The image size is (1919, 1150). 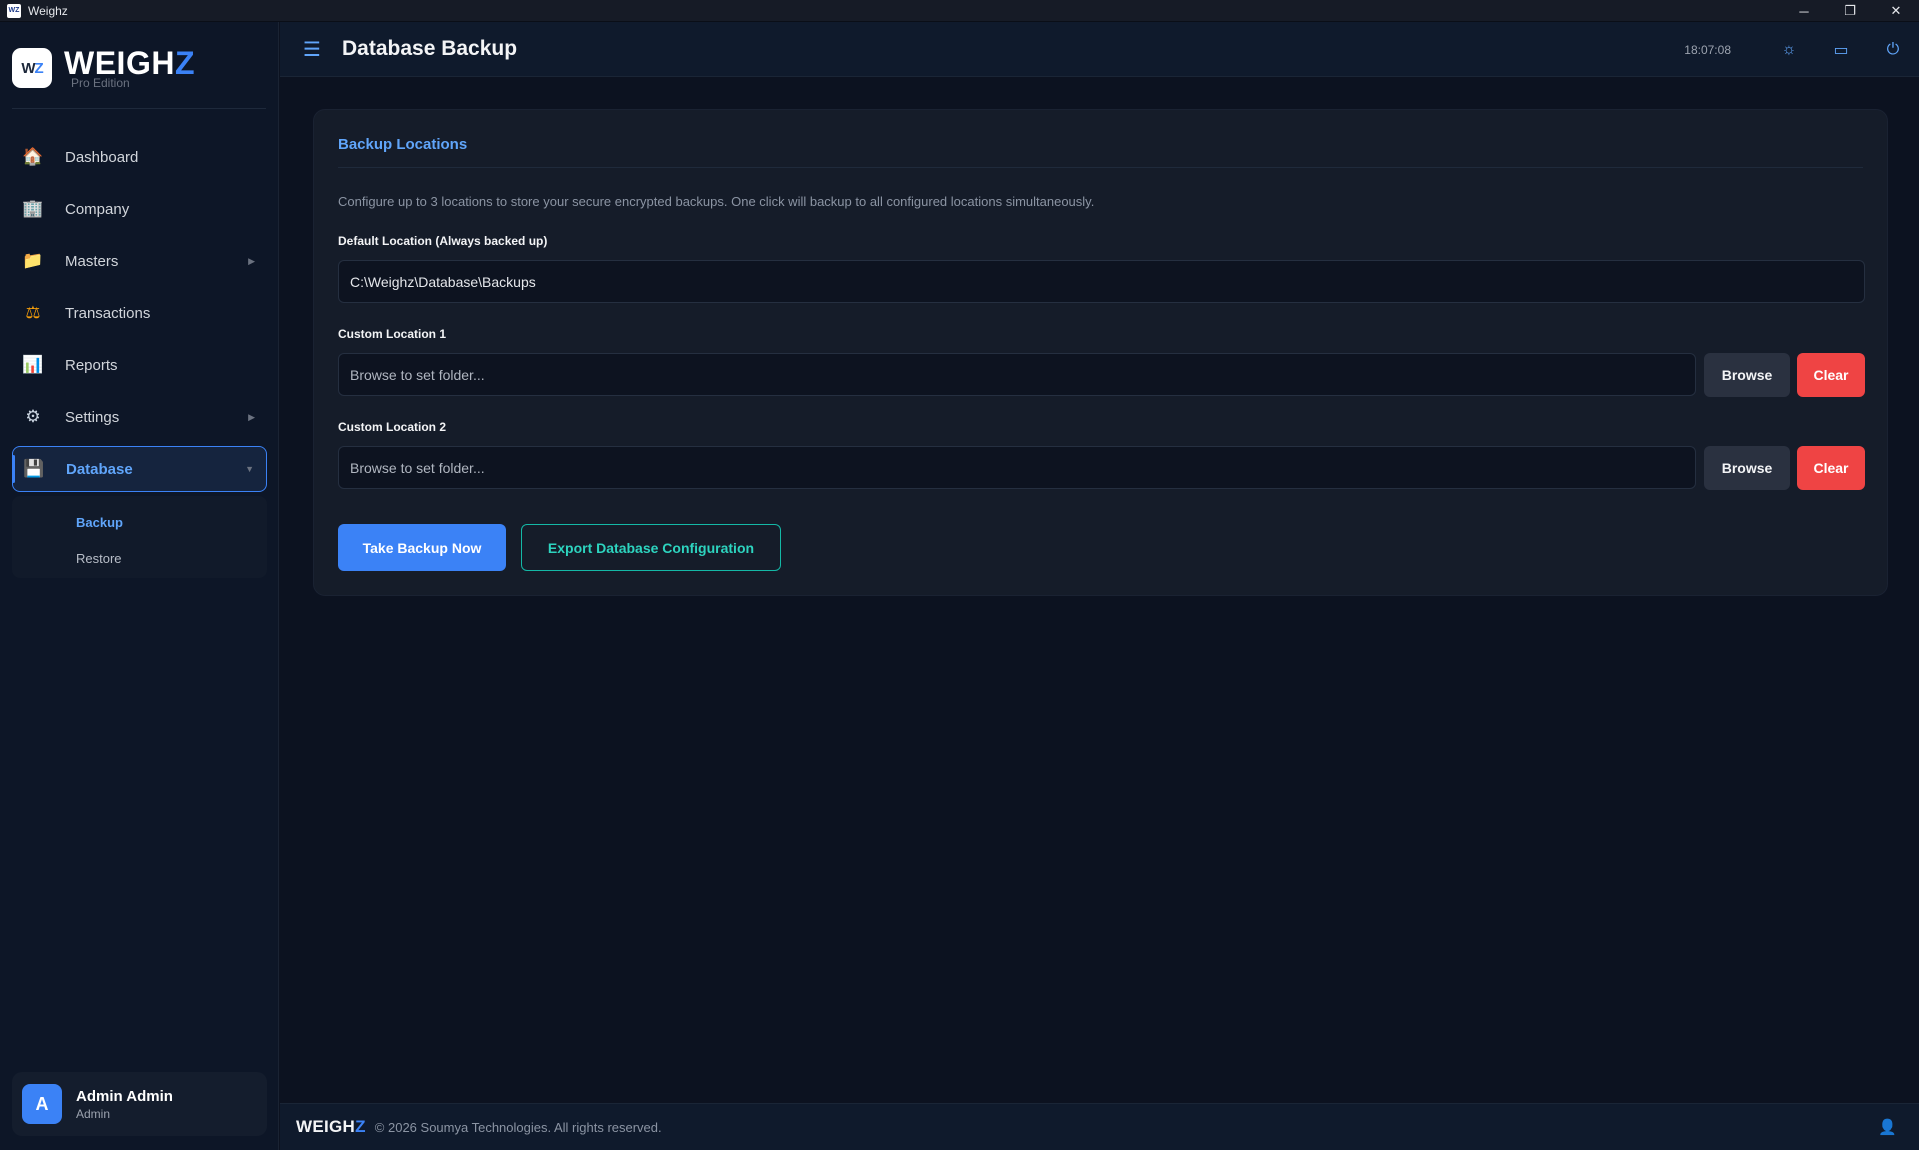 I want to click on app-icon: WZ, so click(x=14, y=10).